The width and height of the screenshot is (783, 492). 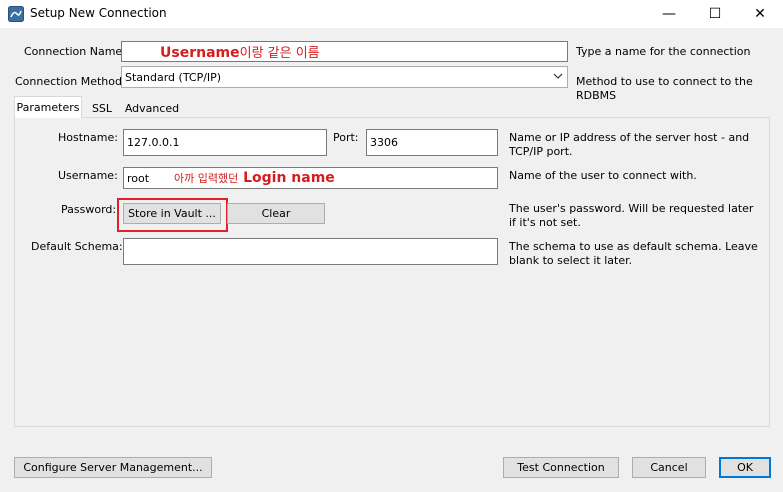 I want to click on username-annotation: 아까 입력했던 Login name, so click(x=254, y=178).